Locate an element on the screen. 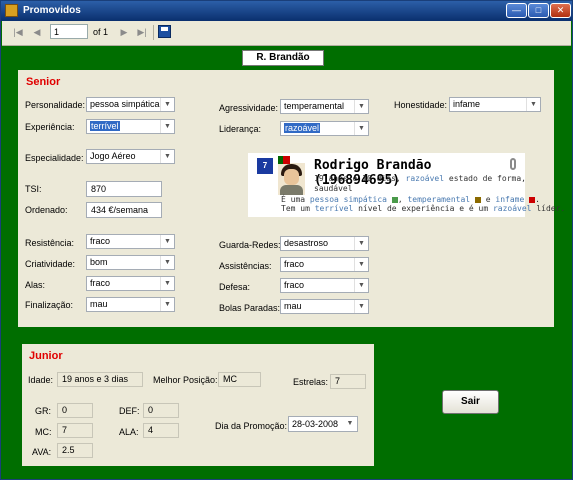 The height and width of the screenshot is (480, 573). guarda-redes-select: desastroso ▼ is located at coordinates (324, 243).